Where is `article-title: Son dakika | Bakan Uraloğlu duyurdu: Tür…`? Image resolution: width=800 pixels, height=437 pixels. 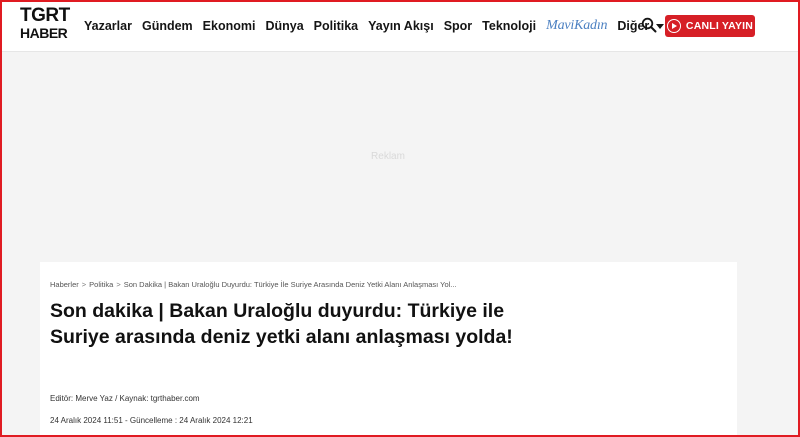
article-title: Son dakika | Bakan Uraloğlu duyurdu: Tür… is located at coordinates (281, 324).